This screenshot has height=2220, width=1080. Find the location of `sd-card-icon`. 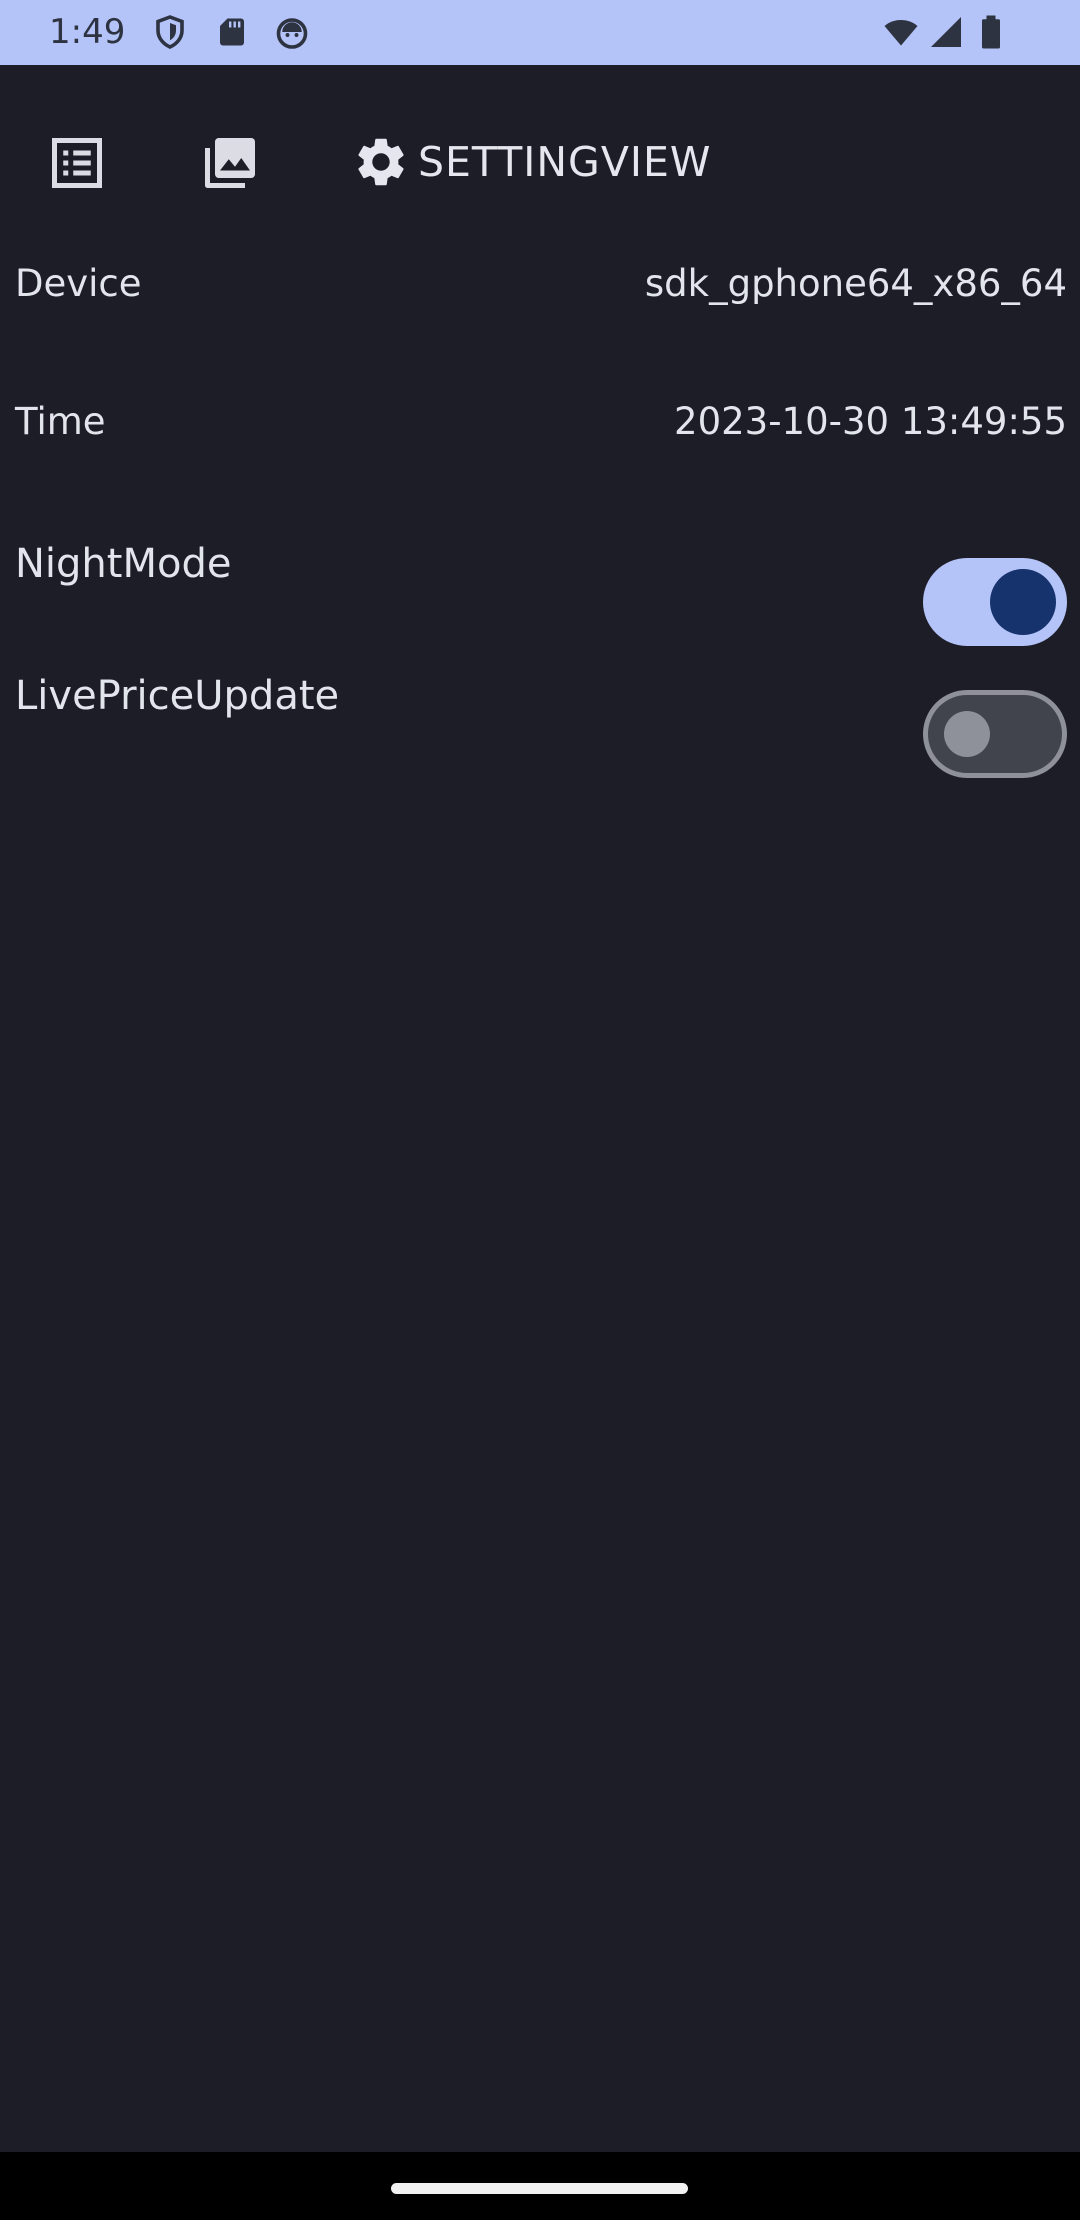

sd-card-icon is located at coordinates (232, 32).